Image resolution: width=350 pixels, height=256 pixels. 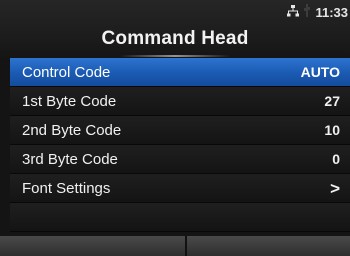 What do you see at coordinates (180, 72) in the screenshot?
I see `menu-item-control-code: Control Code AUTO` at bounding box center [180, 72].